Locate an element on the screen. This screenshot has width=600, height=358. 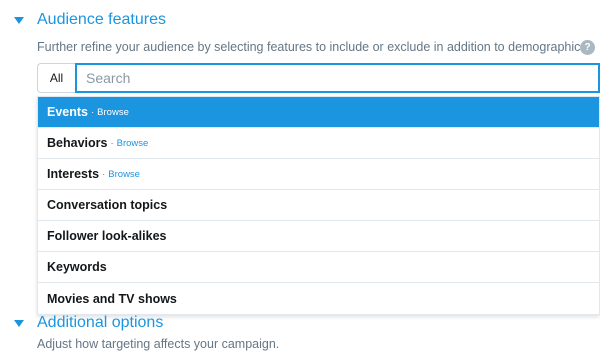
dropdown-item-behaviors: Behaviors · Browse is located at coordinates (318, 143).